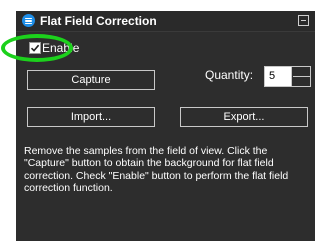 The height and width of the screenshot is (241, 321). What do you see at coordinates (91, 80) in the screenshot?
I see `capture-button: Capture` at bounding box center [91, 80].